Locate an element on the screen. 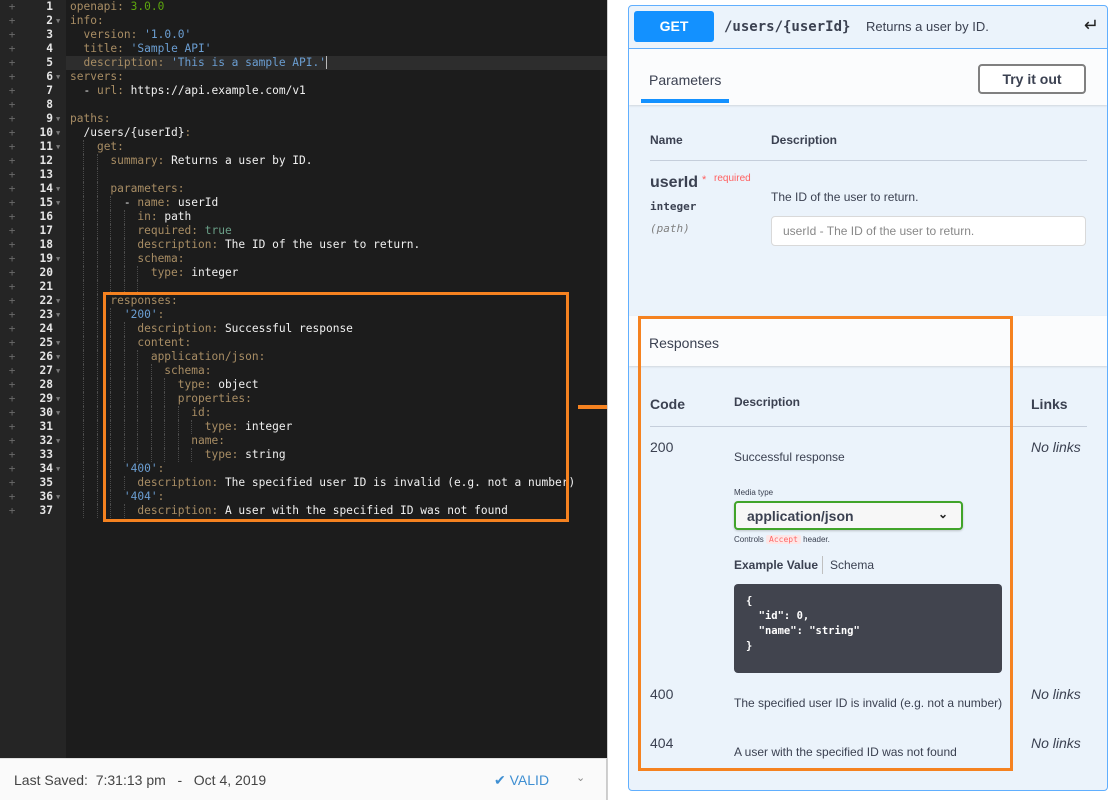 Image resolution: width=1116 pixels, height=800 pixels. code-line: +20 type: integer is located at coordinates (303, 273).